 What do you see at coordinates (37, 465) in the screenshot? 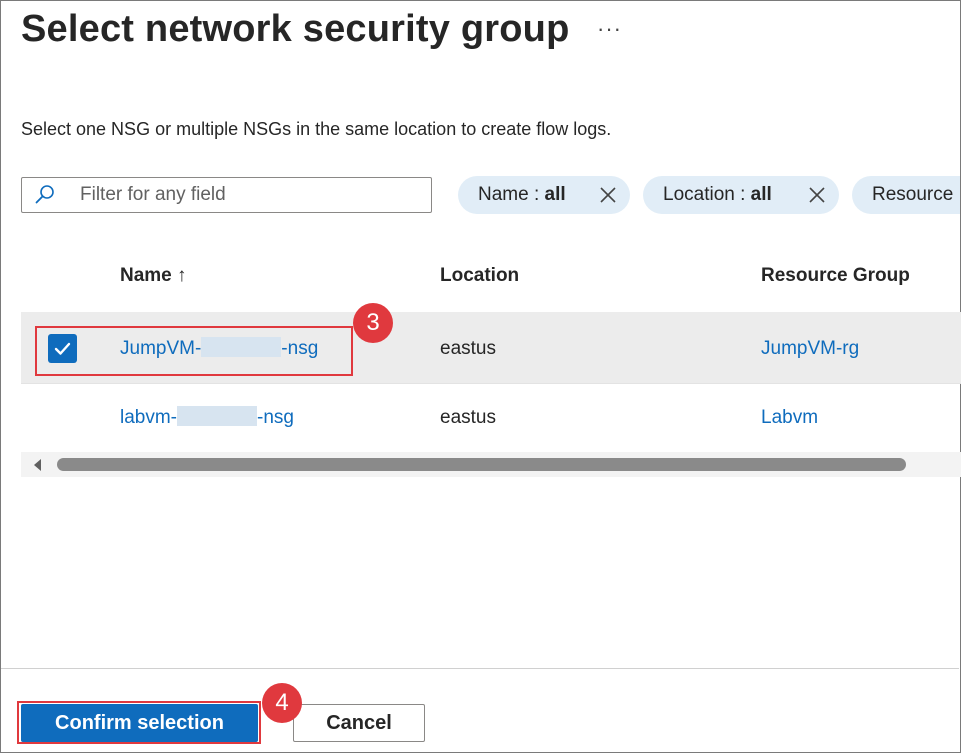
I see `scroll-left-icon` at bounding box center [37, 465].